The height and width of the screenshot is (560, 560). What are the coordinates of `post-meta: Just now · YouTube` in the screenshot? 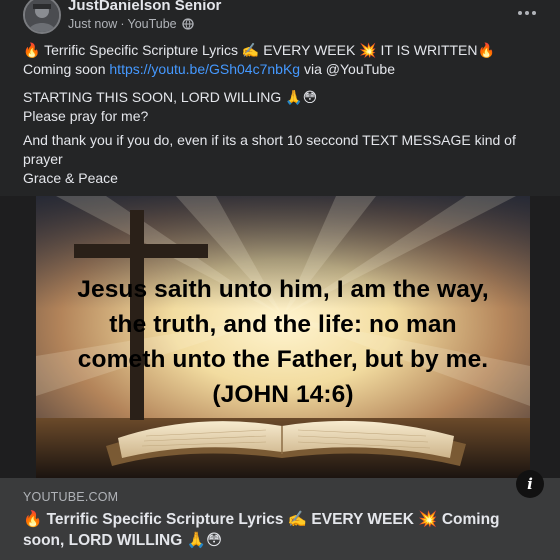 It's located at (131, 25).